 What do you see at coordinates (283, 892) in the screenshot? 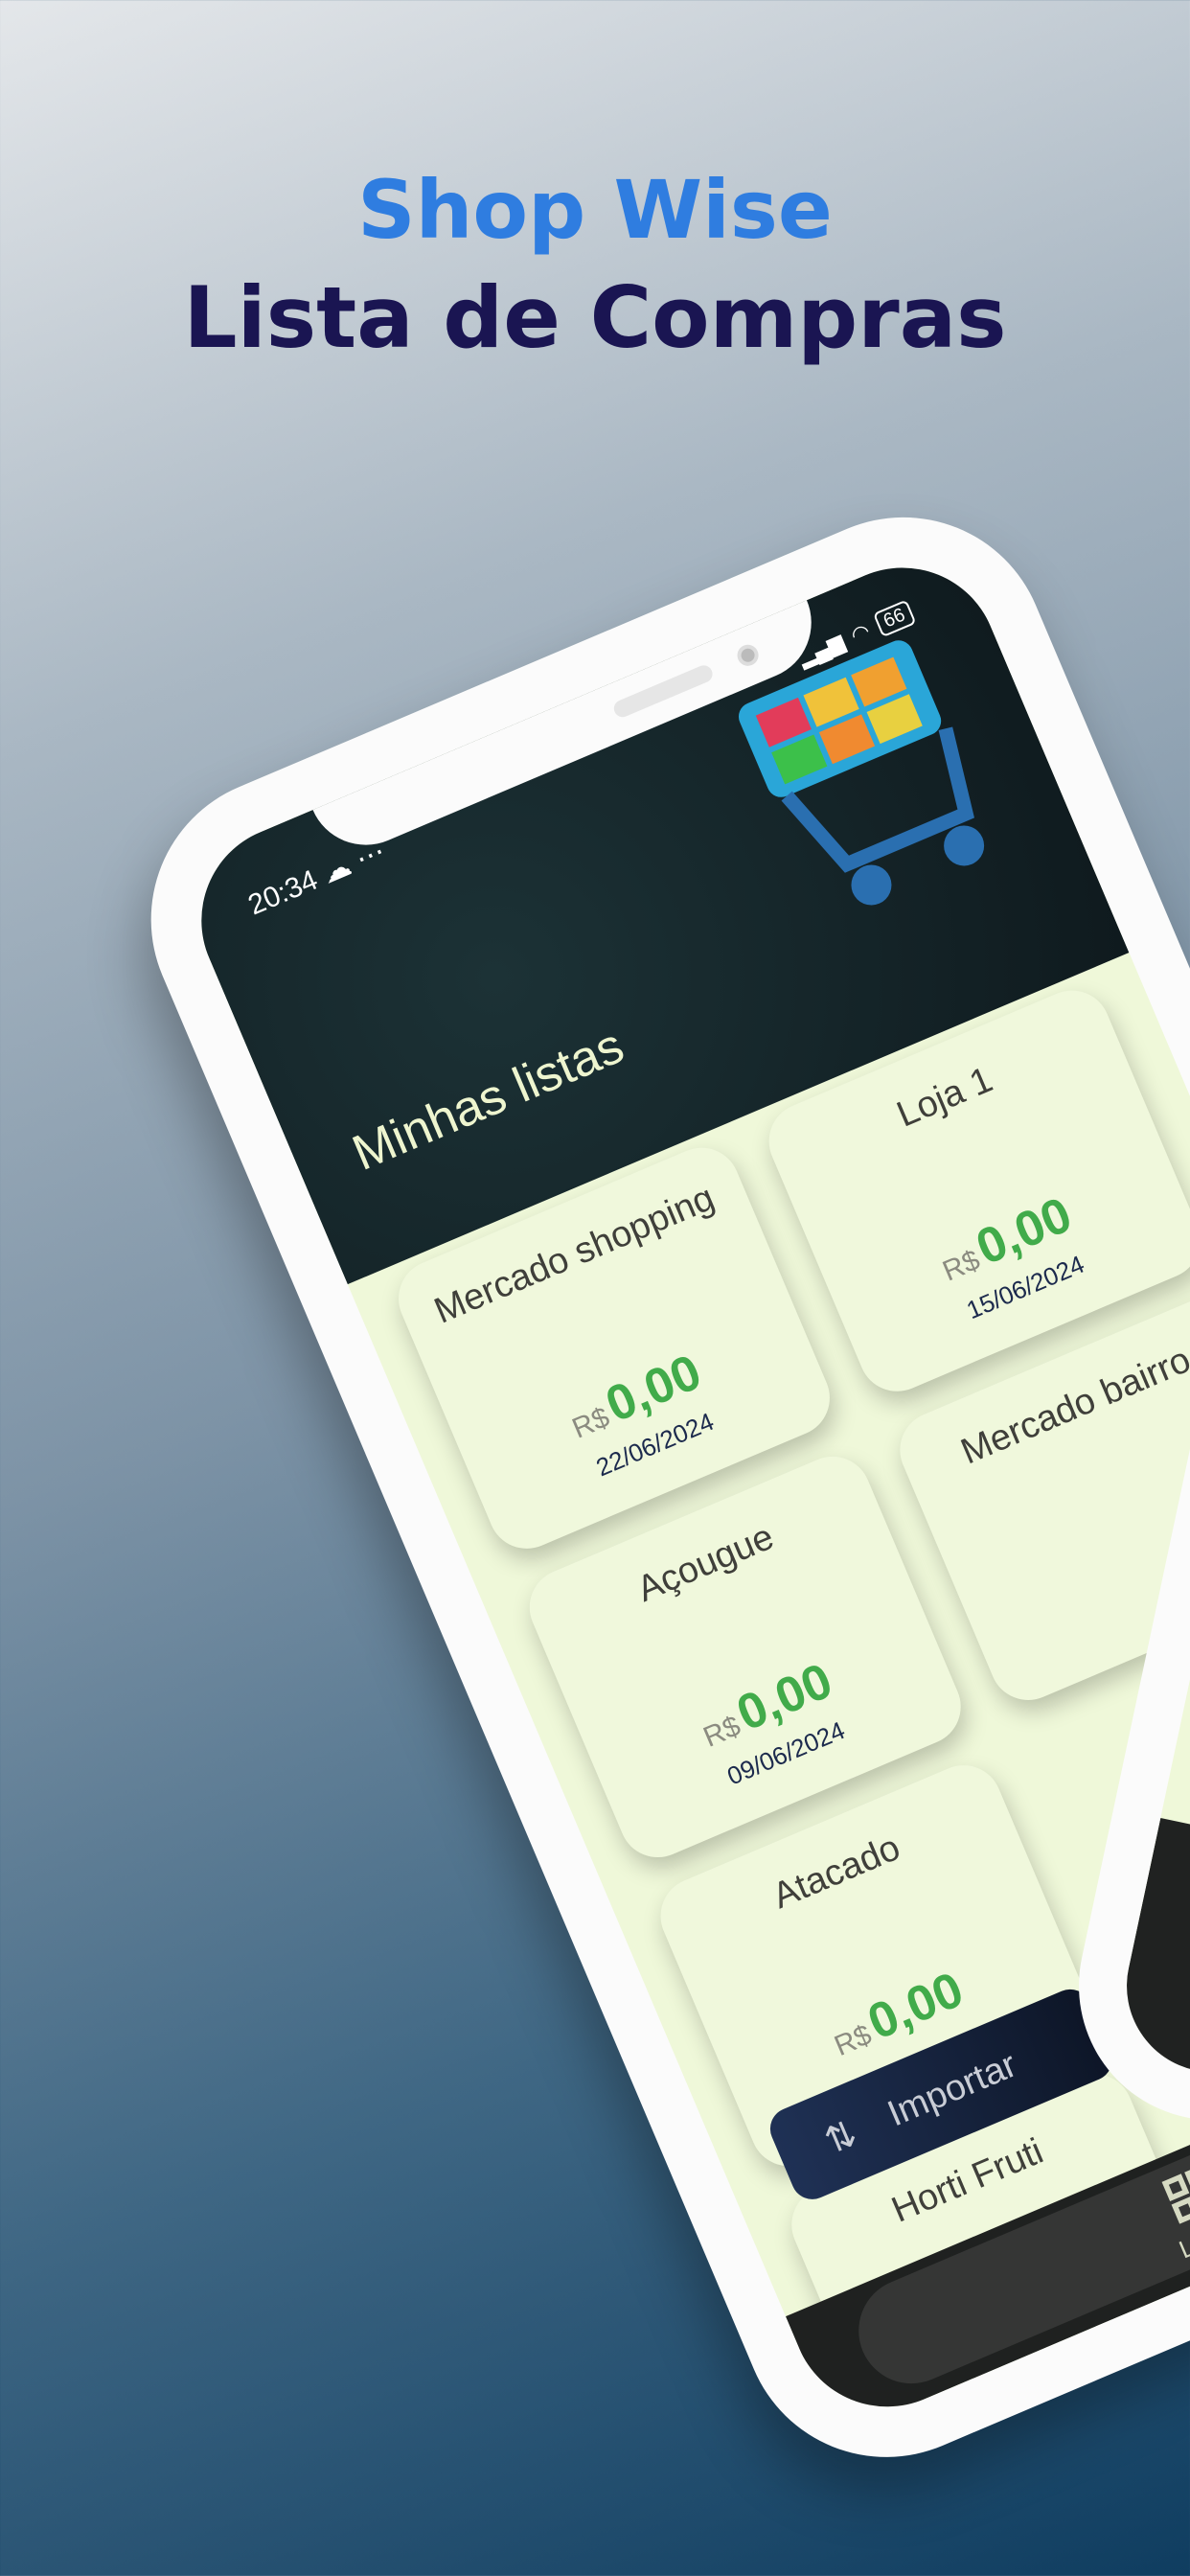
I see `time-text: 20:34` at bounding box center [283, 892].